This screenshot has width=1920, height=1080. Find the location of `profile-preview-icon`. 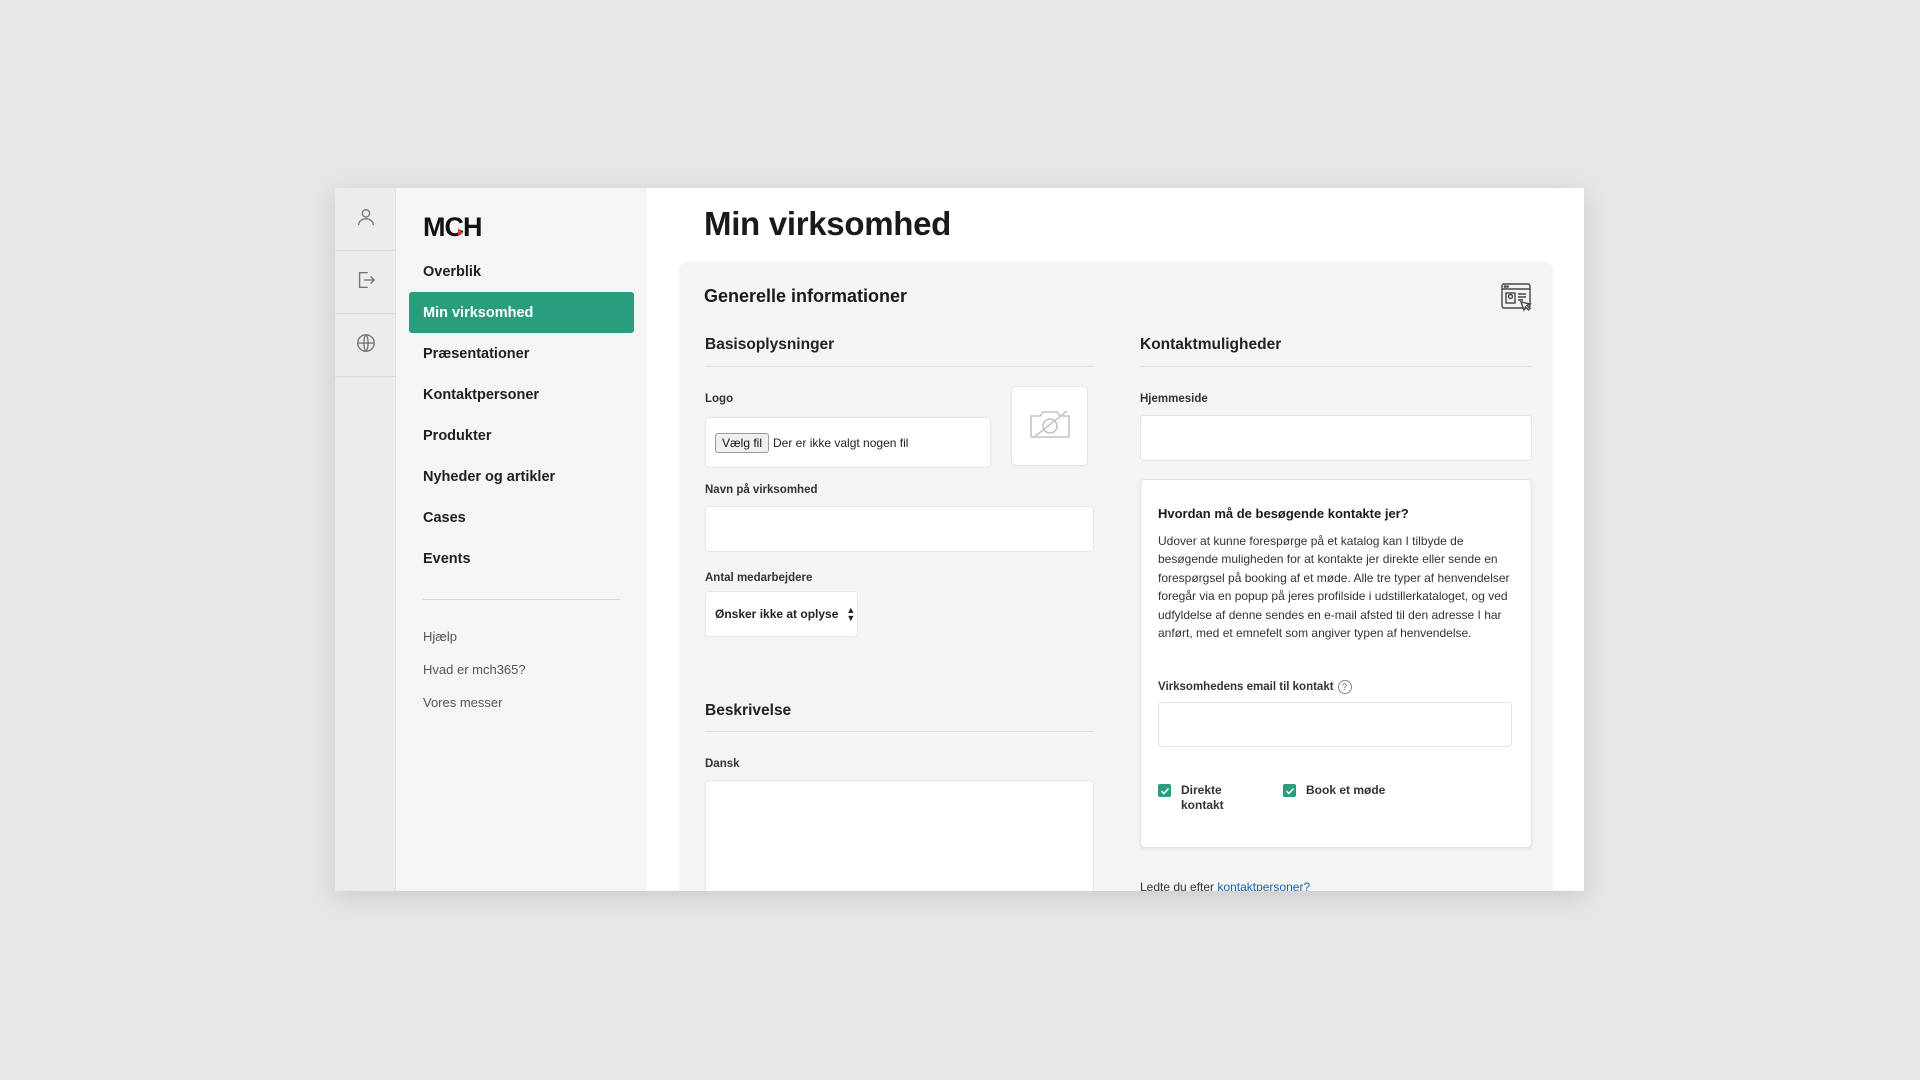

profile-preview-icon is located at coordinates (1516, 297).